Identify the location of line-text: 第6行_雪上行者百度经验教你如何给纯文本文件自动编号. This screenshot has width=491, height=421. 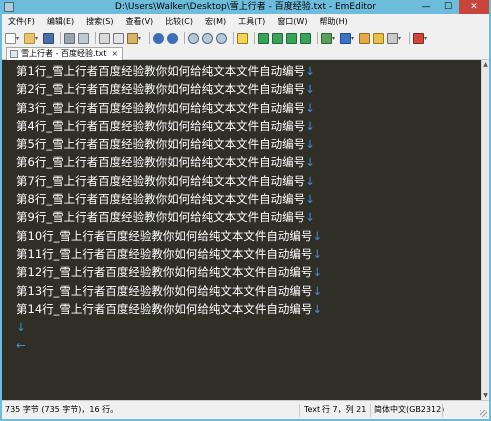
(161, 162).